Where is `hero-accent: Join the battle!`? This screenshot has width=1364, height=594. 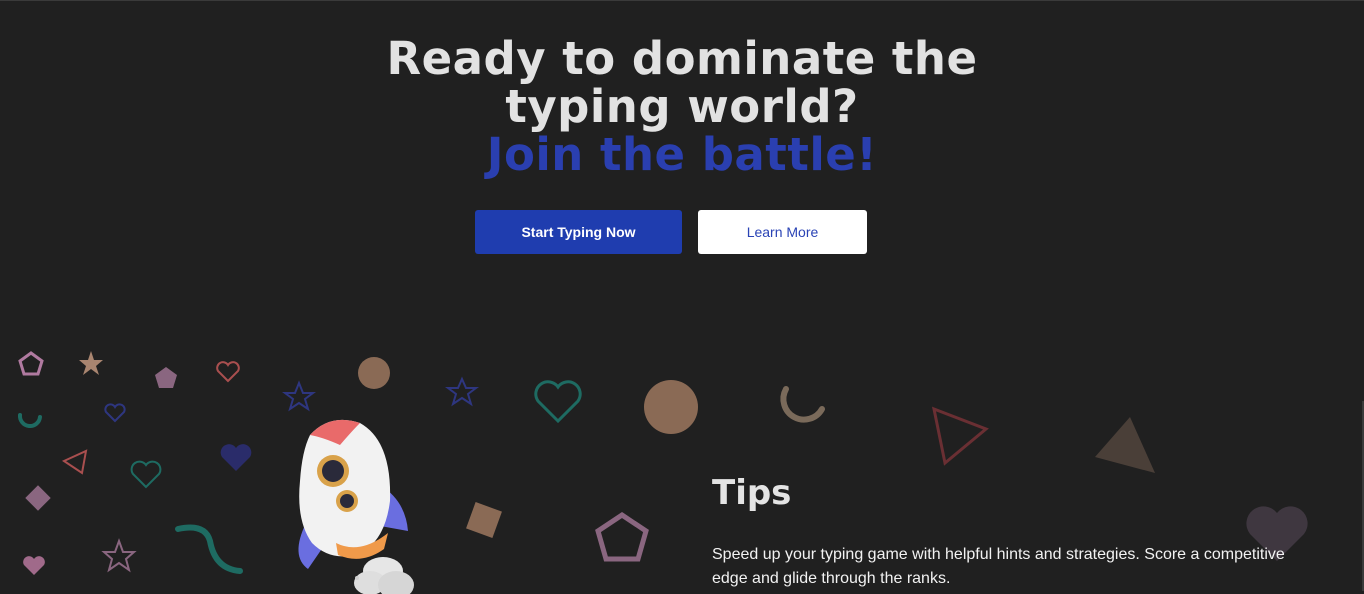 hero-accent: Join the battle! is located at coordinates (682, 154).